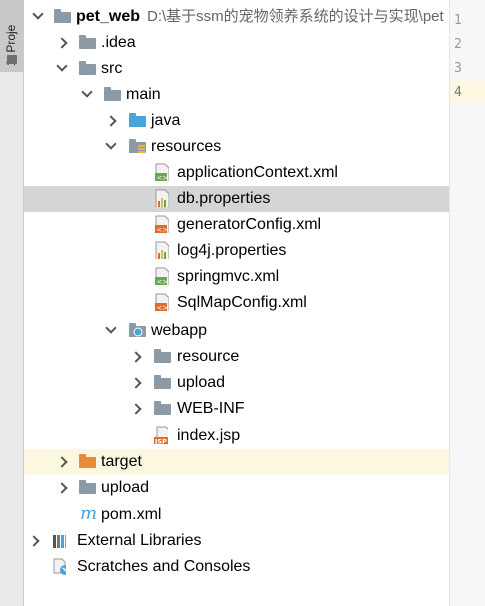 The height and width of the screenshot is (606, 485). What do you see at coordinates (295, 16) in the screenshot?
I see `root-path: D:\基于ssm的宠物领养系统的设计与实现\pet` at bounding box center [295, 16].